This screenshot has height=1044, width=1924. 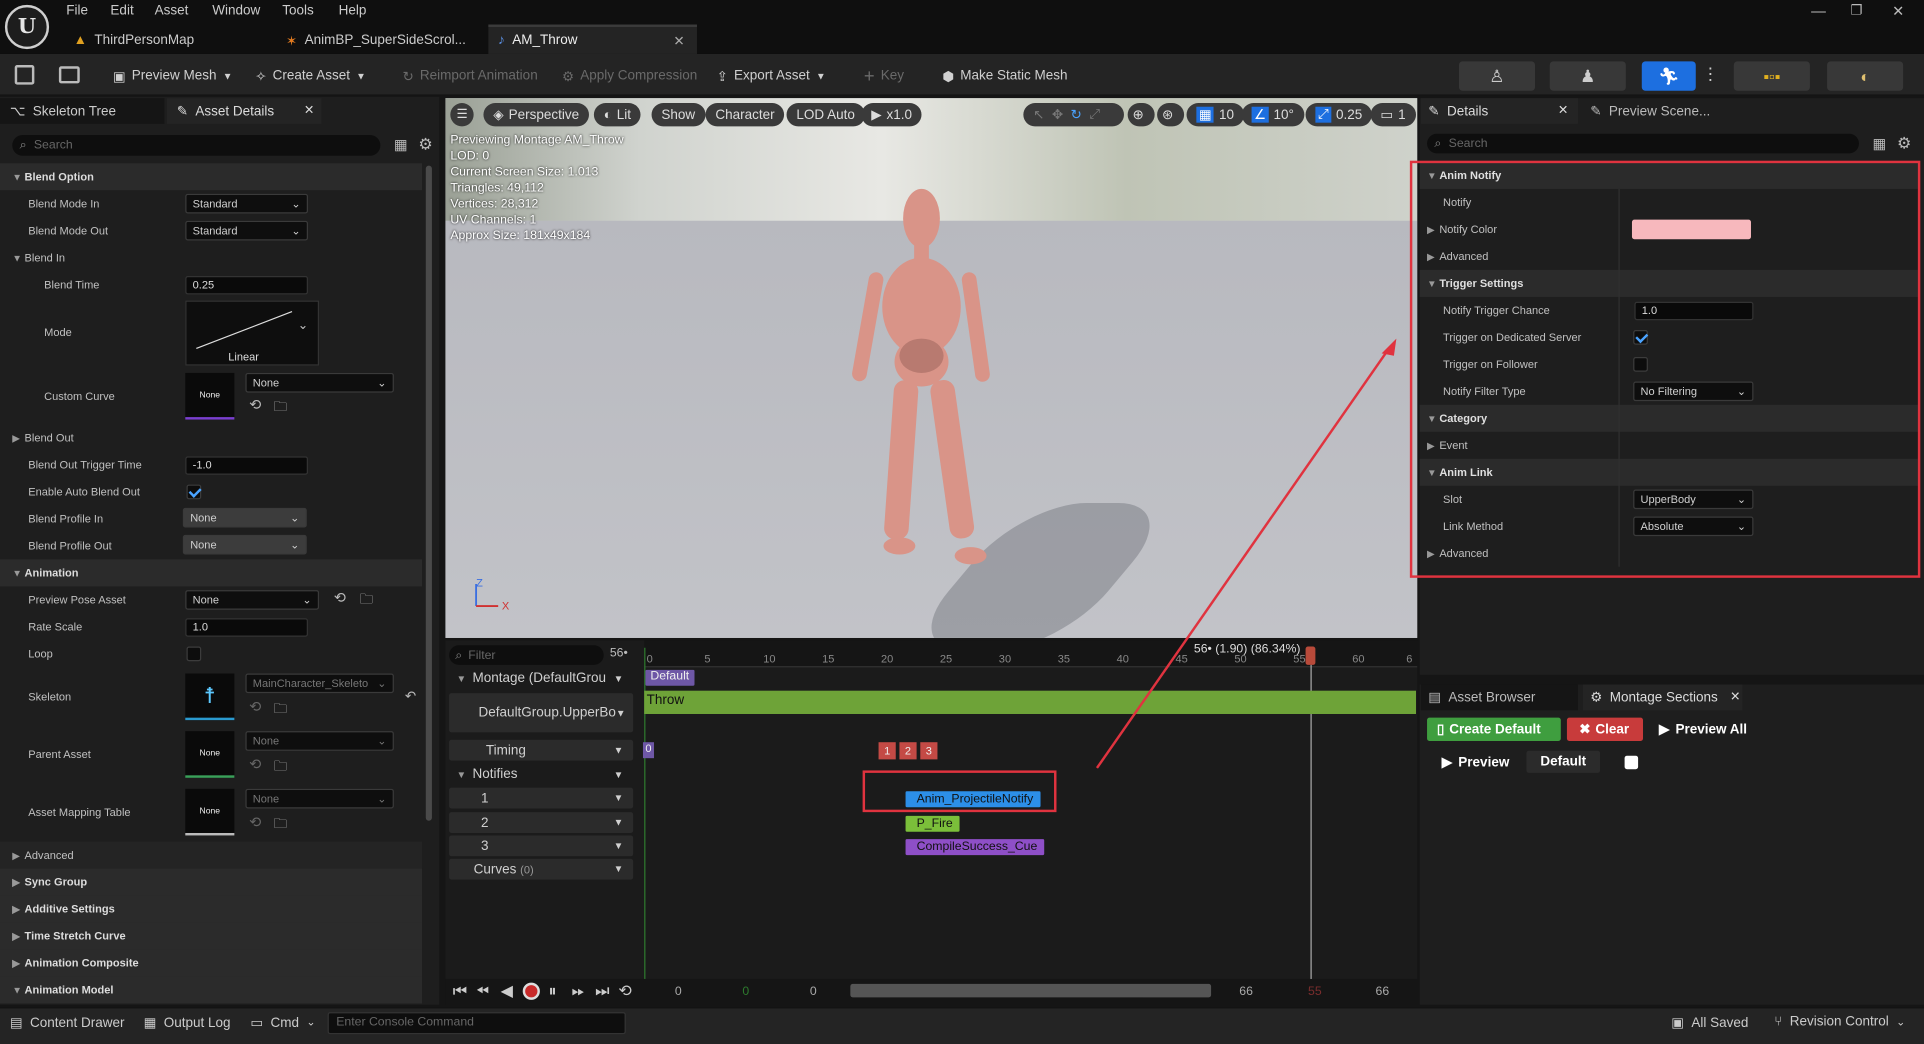 I want to click on left-search: ⌕ Search, so click(x=196, y=145).